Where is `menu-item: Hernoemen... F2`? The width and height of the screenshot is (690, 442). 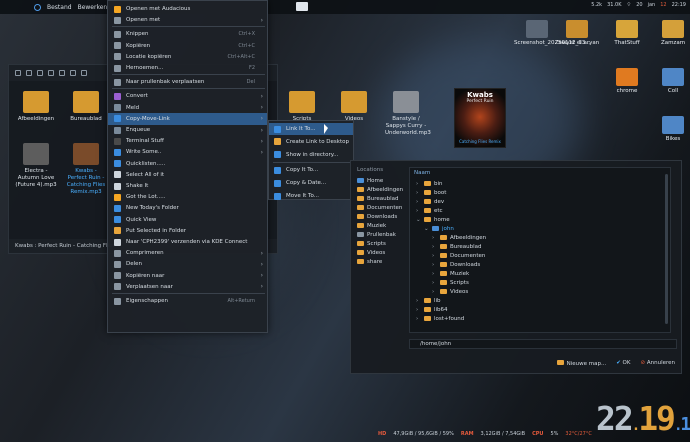 menu-item: Hernoemen... F2 is located at coordinates (187, 68).